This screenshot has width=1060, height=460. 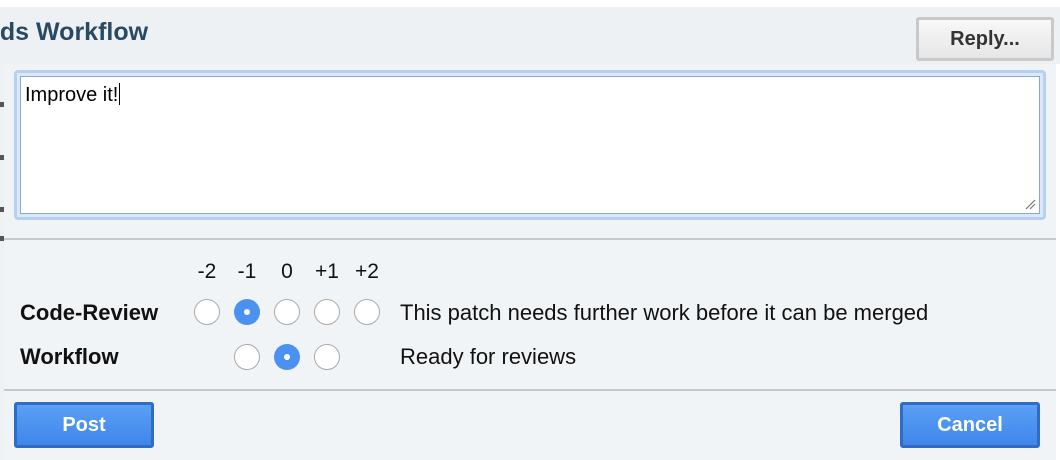 What do you see at coordinates (327, 271) in the screenshot?
I see `score-label: +1` at bounding box center [327, 271].